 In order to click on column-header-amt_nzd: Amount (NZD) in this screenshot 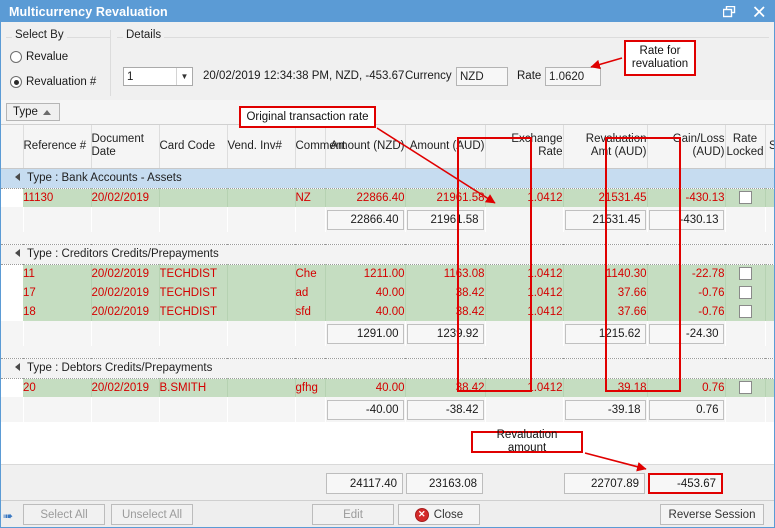, I will do `click(365, 147)`.